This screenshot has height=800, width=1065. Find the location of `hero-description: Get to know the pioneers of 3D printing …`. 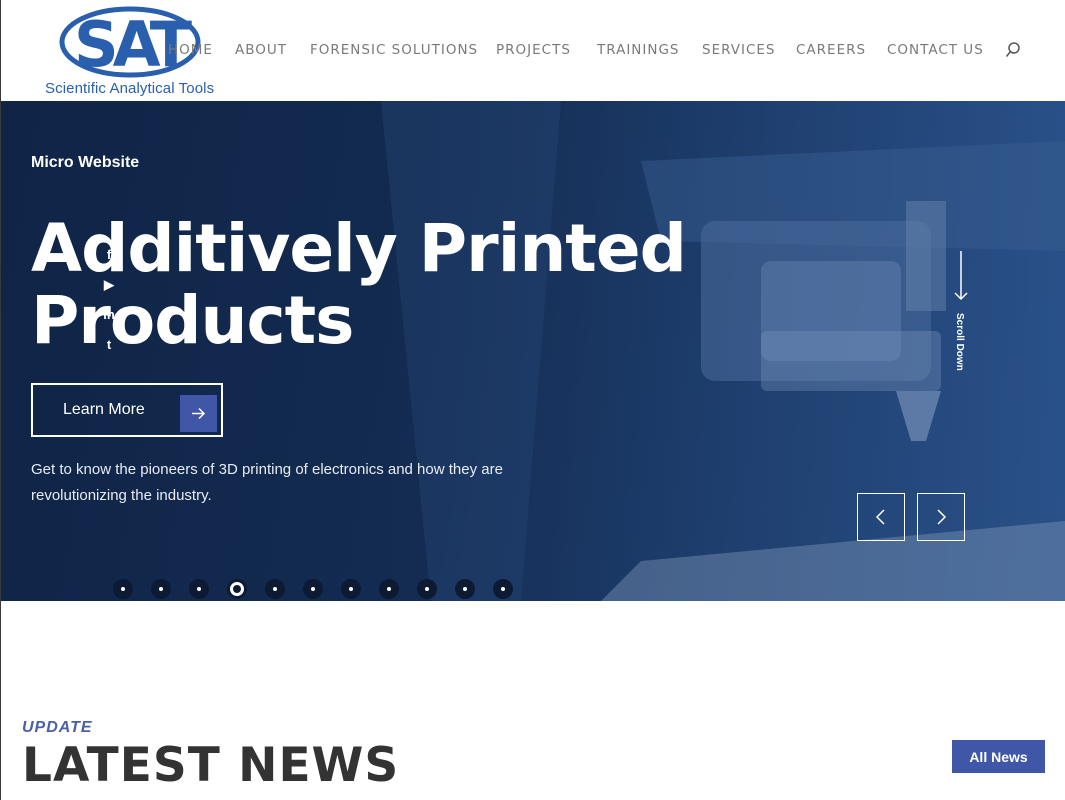

hero-description: Get to know the pioneers of 3D printing … is located at coordinates (267, 482).